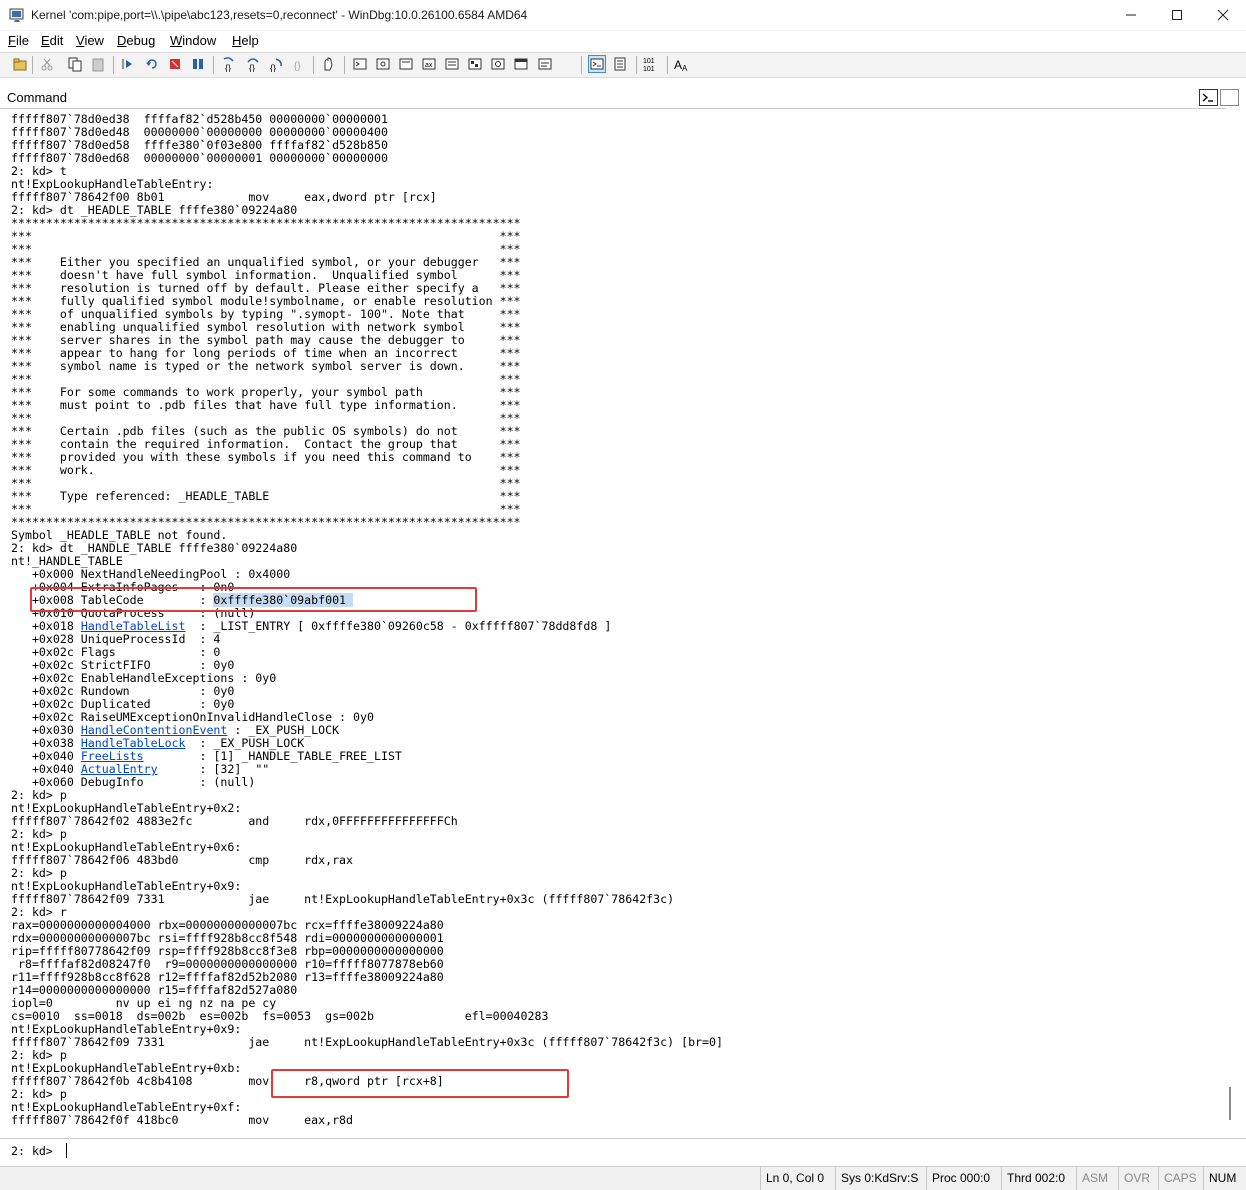 The image size is (1246, 1190). Describe the element at coordinates (133, 626) in the screenshot. I see `dml-link: HandleTableList` at that location.